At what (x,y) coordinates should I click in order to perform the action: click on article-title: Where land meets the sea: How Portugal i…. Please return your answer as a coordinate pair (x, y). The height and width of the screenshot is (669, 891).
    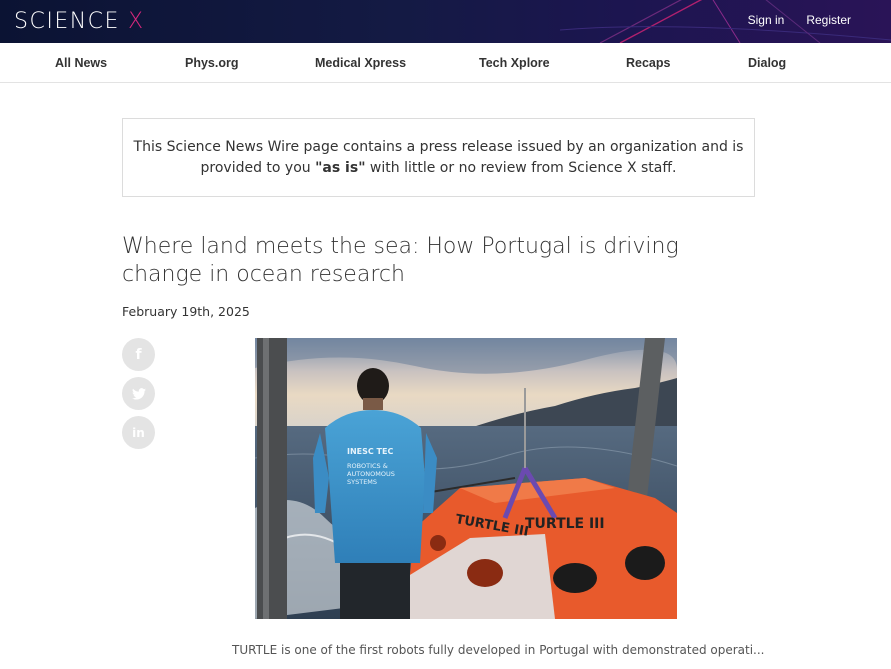
    Looking at the image, I should click on (400, 260).